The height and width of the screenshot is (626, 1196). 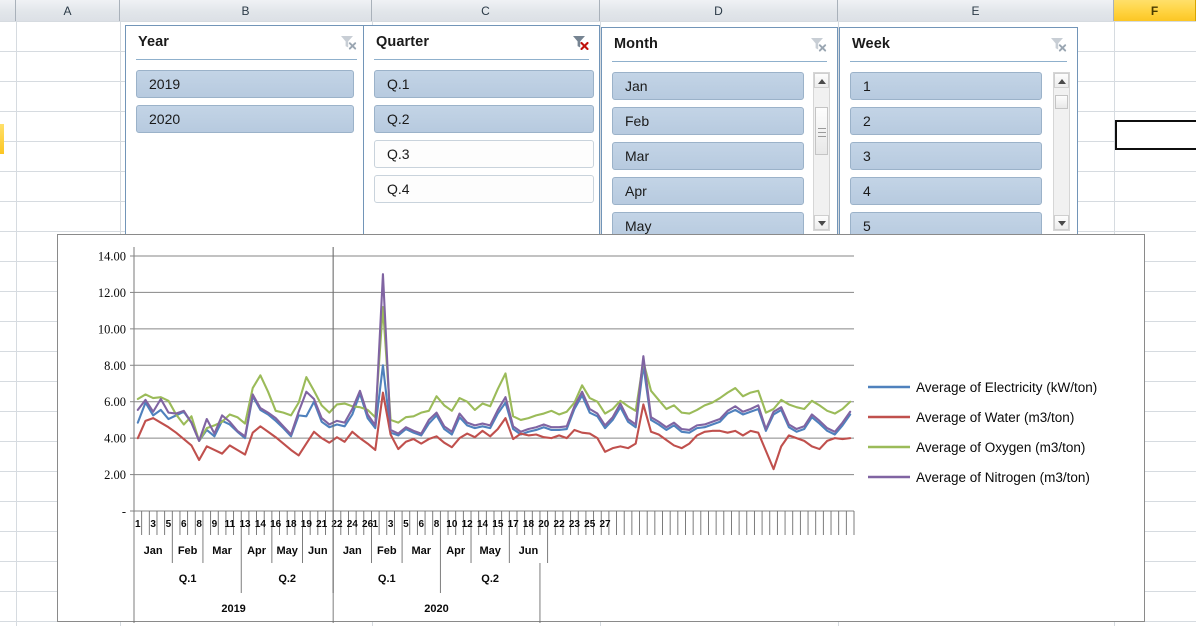 I want to click on x-axis-week-label: 5, so click(x=169, y=524).